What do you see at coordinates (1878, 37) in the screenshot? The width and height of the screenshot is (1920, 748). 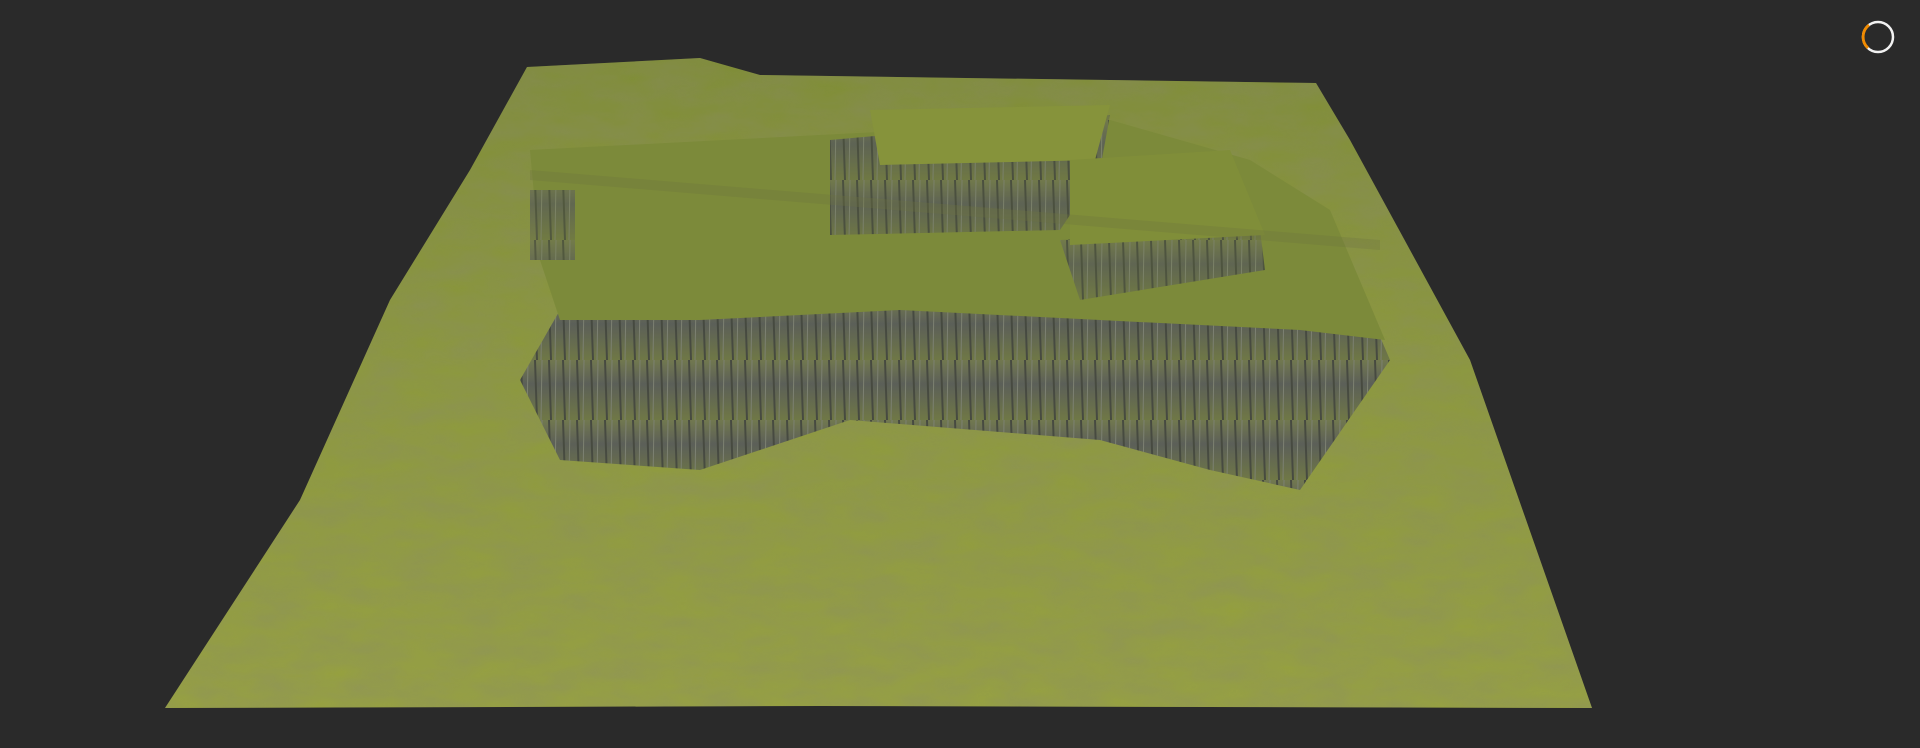 I see `loading-spinner-icon` at bounding box center [1878, 37].